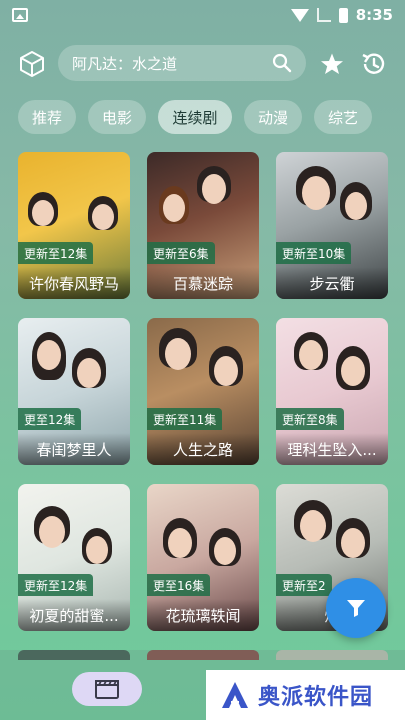 The image size is (405, 720). I want to click on tab-series: 连续剧, so click(195, 117).